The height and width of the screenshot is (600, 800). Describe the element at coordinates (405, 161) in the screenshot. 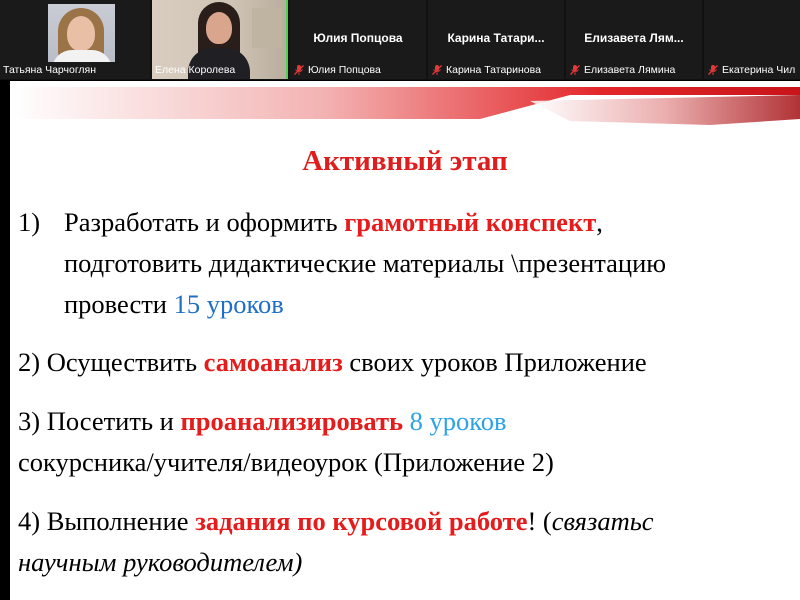

I see `slide-title: Активный этап` at that location.